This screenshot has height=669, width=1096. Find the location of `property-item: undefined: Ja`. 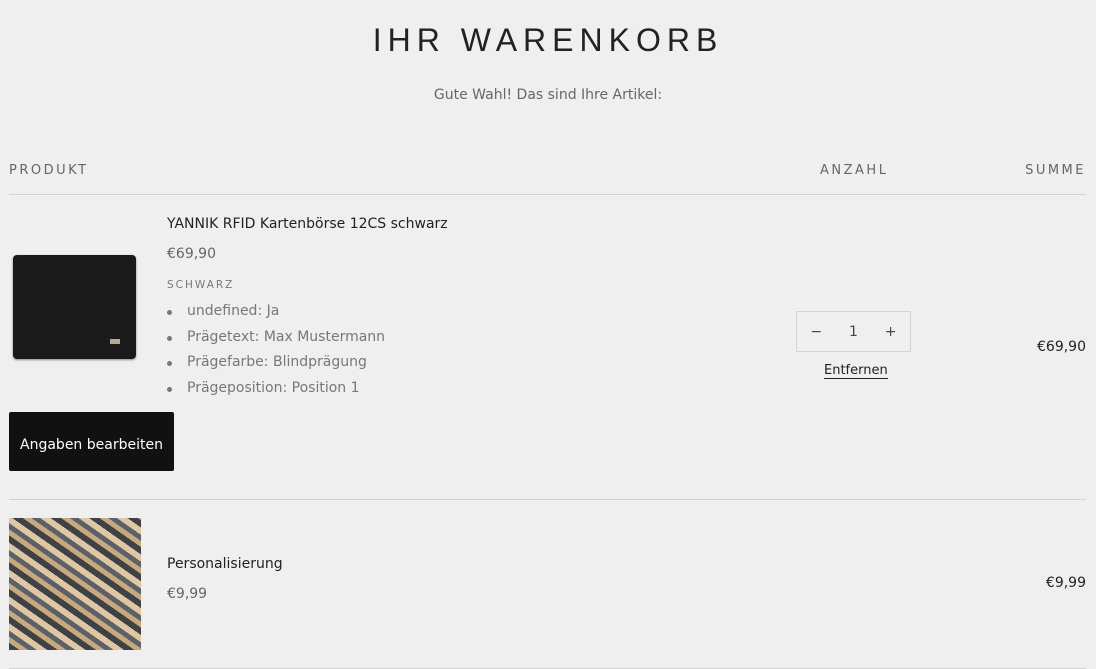

property-item: undefined: Ja is located at coordinates (276, 316).